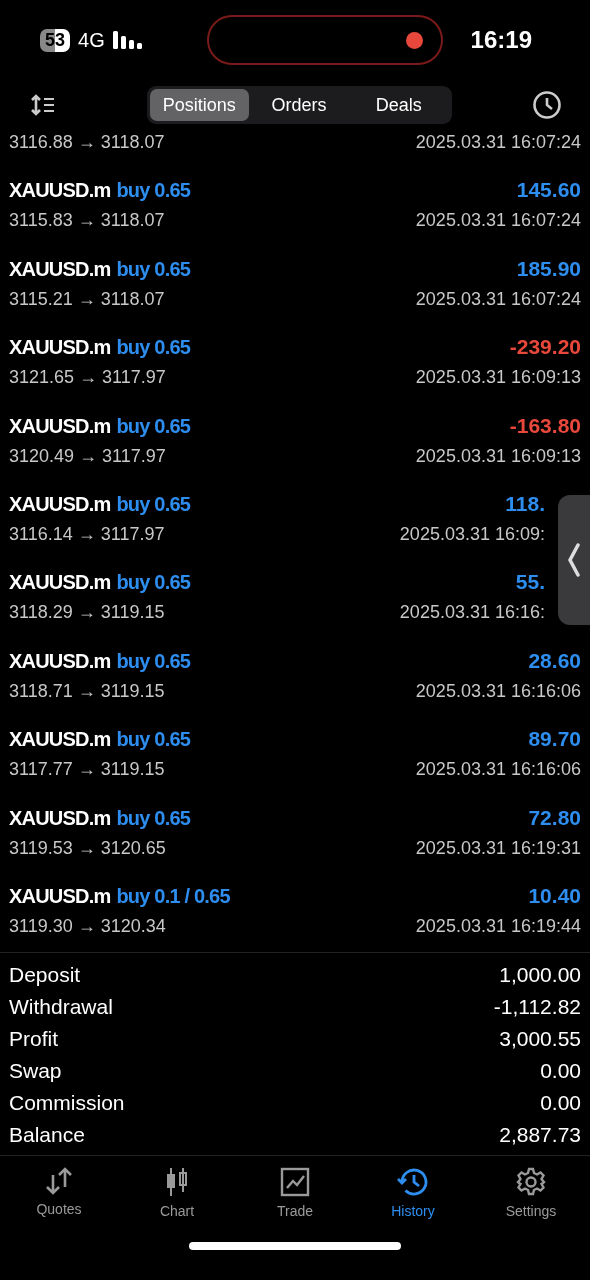 Image resolution: width=590 pixels, height=1280 pixels. Describe the element at coordinates (173, 896) in the screenshot. I see `trade-side: buy 0.1 / 0.65` at that location.